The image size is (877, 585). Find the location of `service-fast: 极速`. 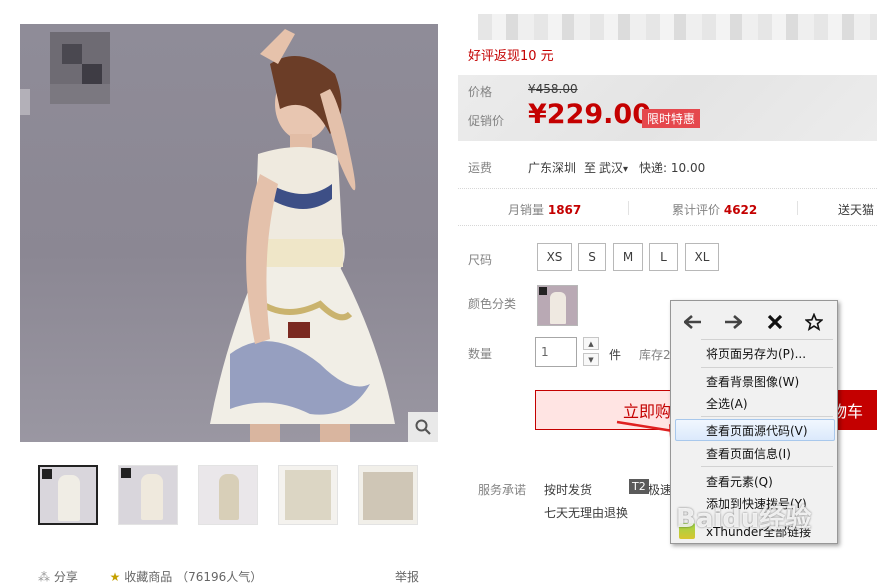

service-fast: 极速 is located at coordinates (660, 489).